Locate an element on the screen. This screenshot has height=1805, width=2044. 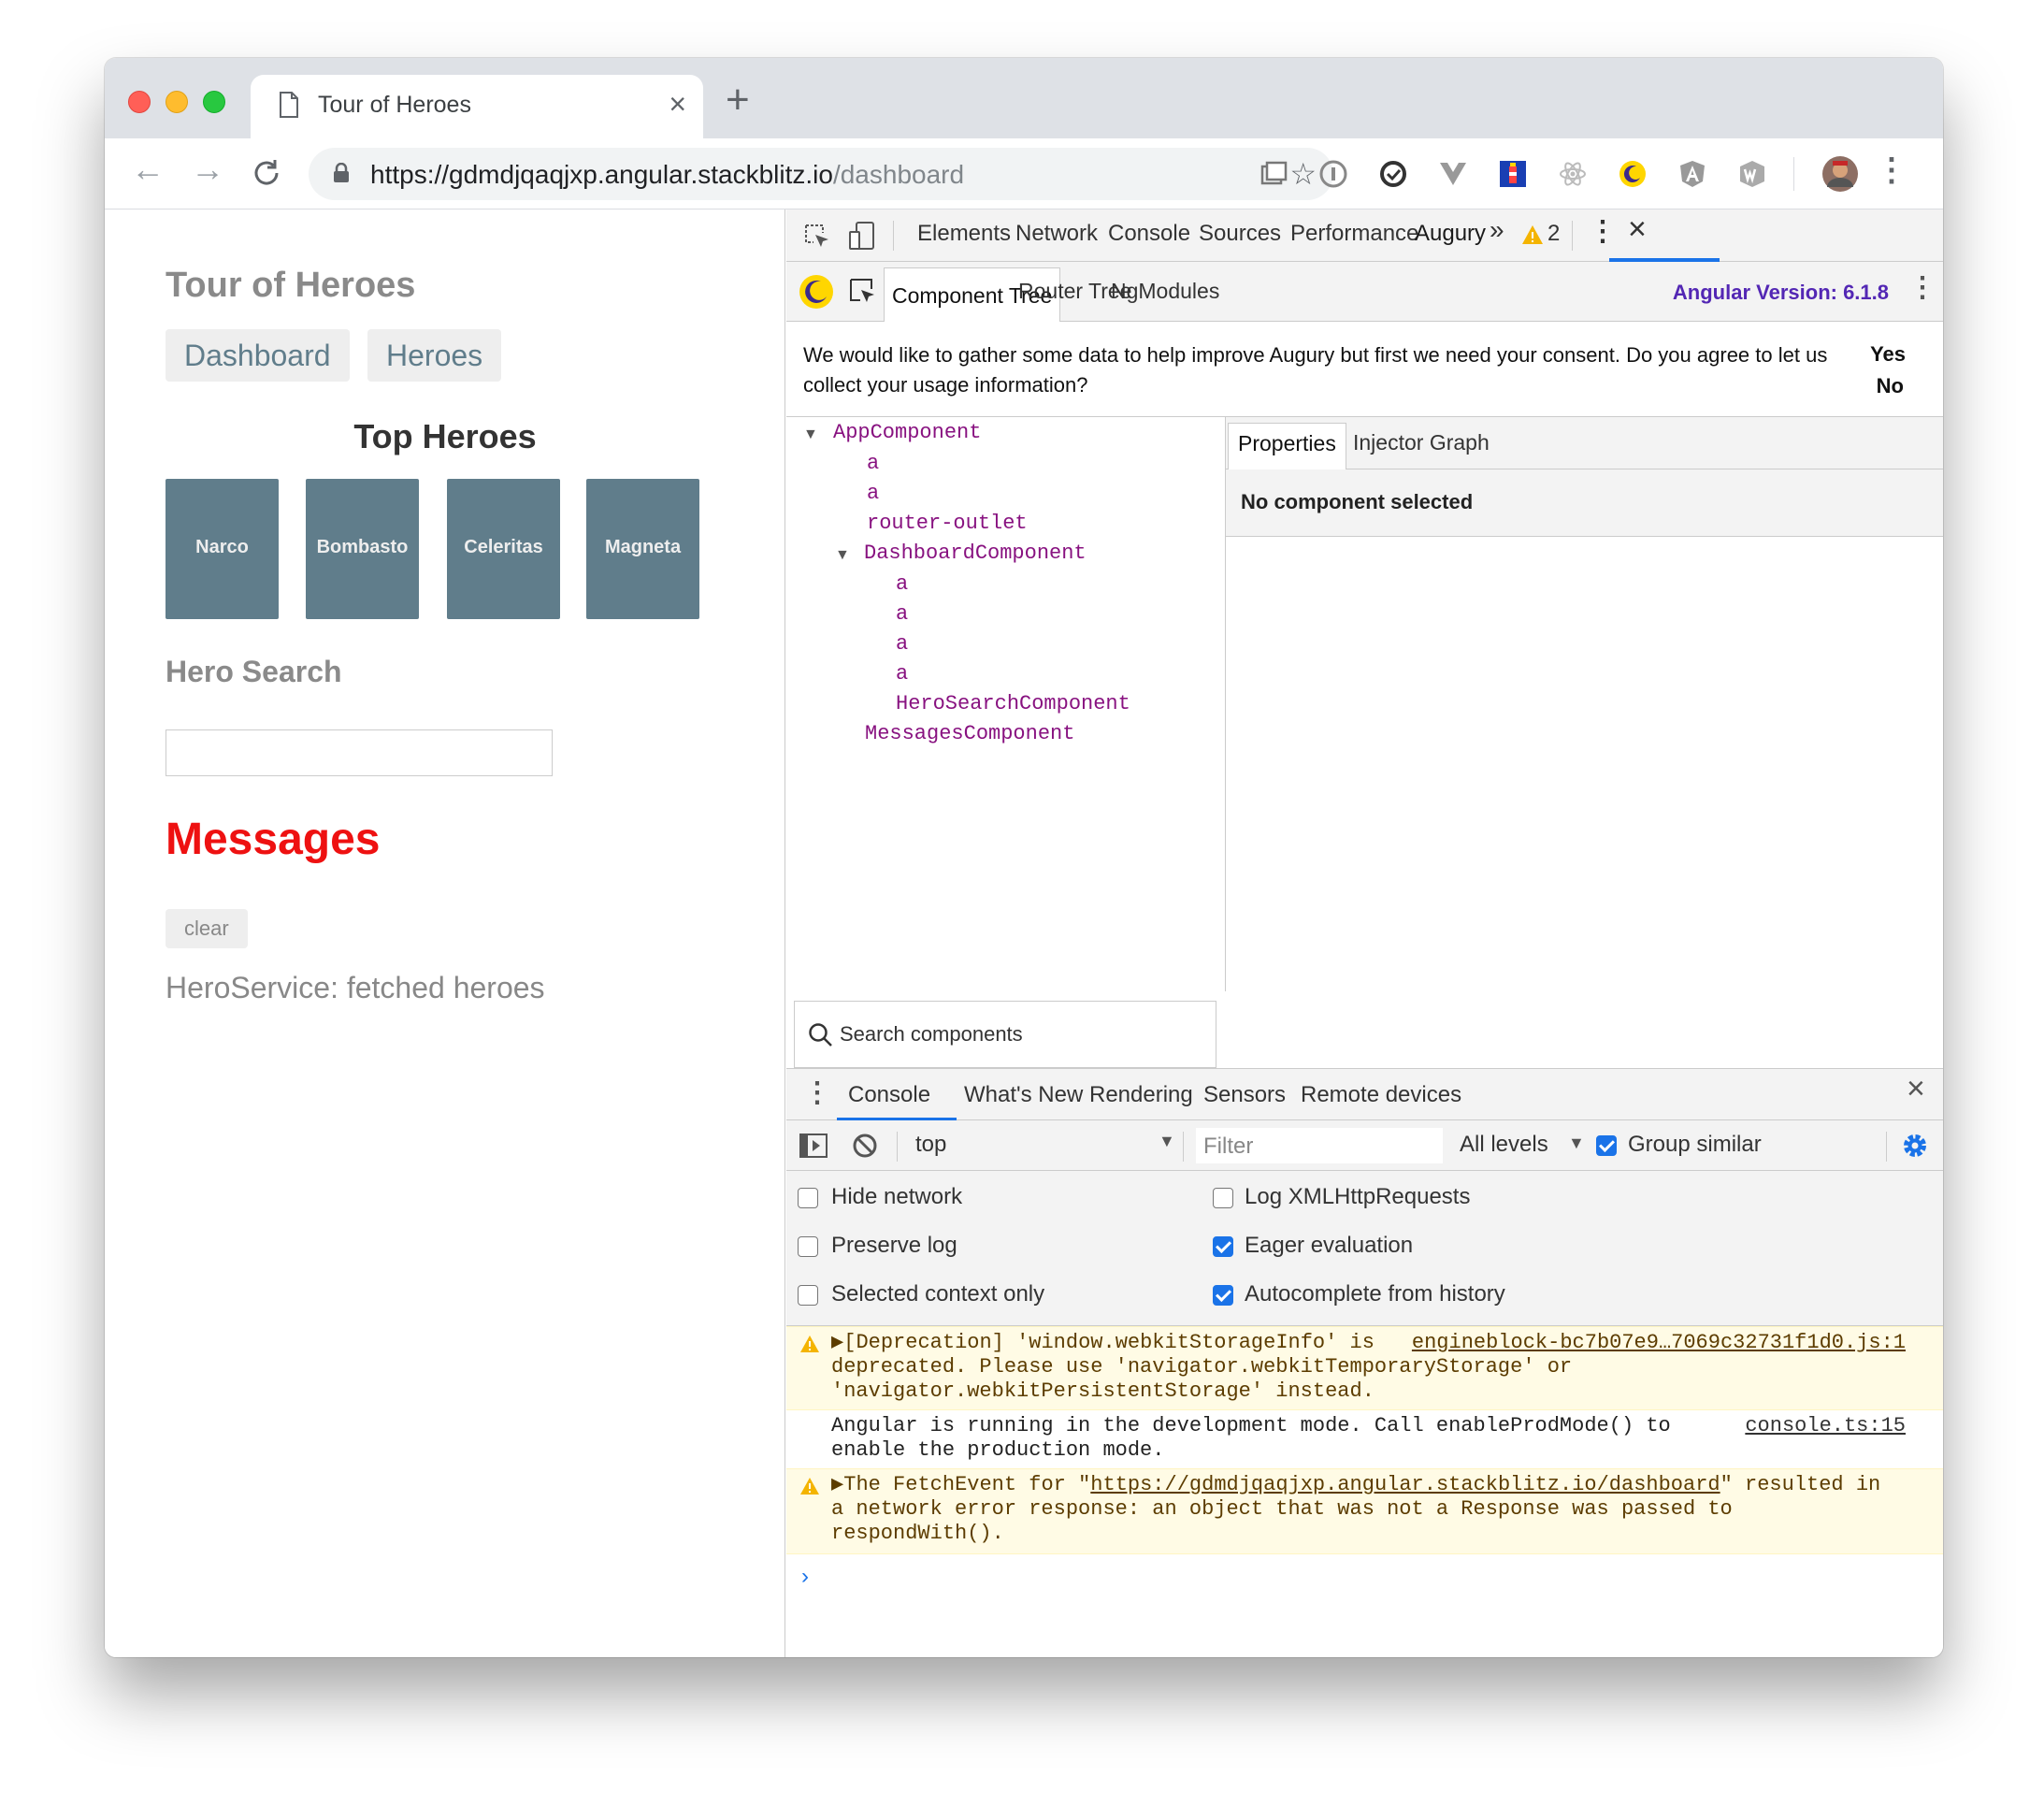
consent-no-button: No is located at coordinates (1890, 386).